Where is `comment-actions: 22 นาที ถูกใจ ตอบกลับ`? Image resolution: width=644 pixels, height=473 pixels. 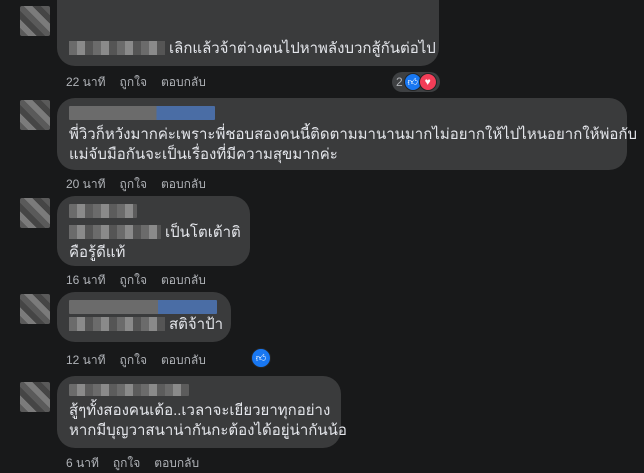
comment-actions: 22 นาที ถูกใจ ตอบกลับ is located at coordinates (136, 82).